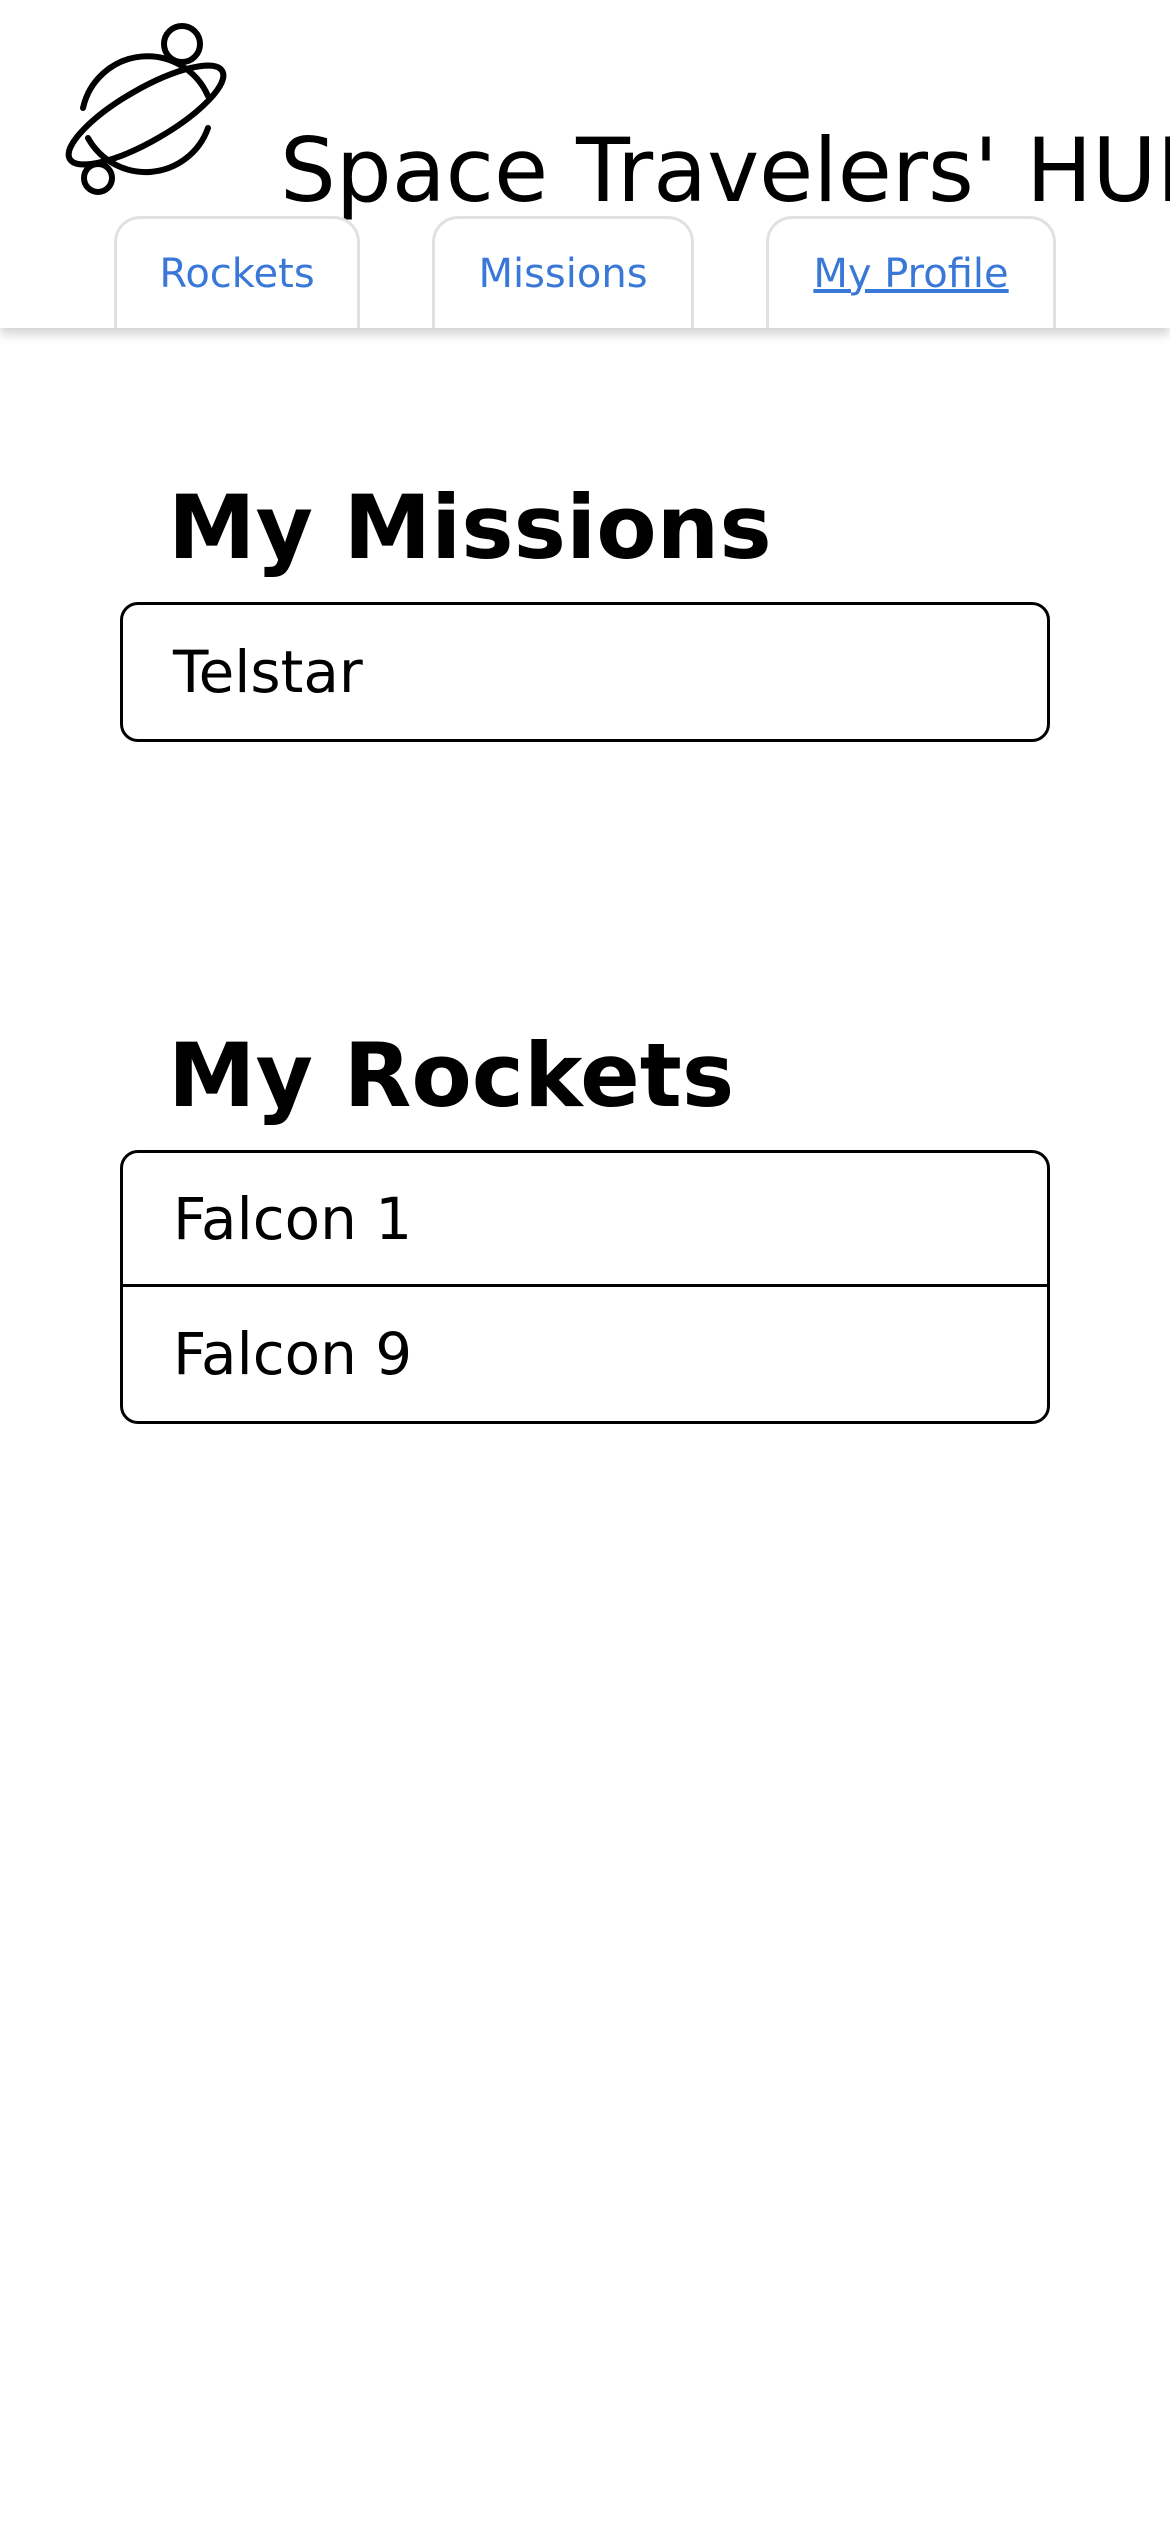 Image resolution: width=1170 pixels, height=2532 pixels. Describe the element at coordinates (725, 170) in the screenshot. I see `app-title: Space Travelers' HUB` at that location.